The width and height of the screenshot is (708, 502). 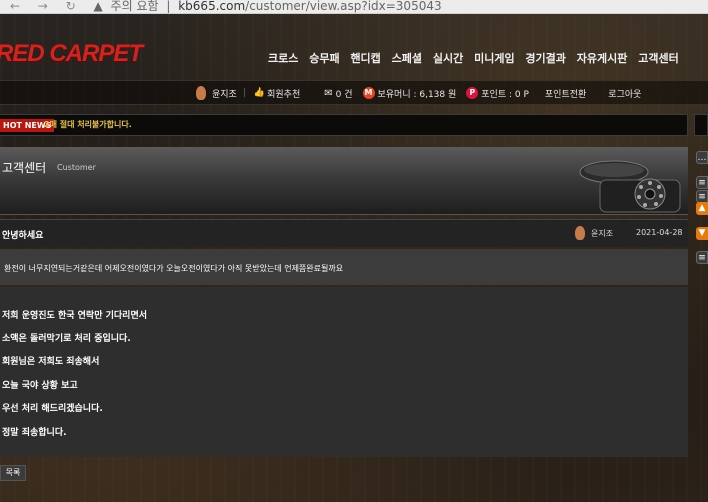 I want to click on money-icon: M, so click(x=368, y=93).